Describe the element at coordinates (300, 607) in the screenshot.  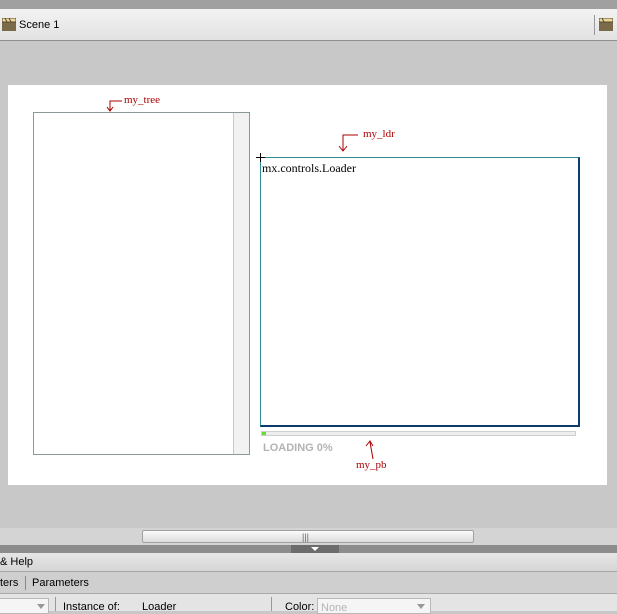
I see `color-label: Color:` at that location.